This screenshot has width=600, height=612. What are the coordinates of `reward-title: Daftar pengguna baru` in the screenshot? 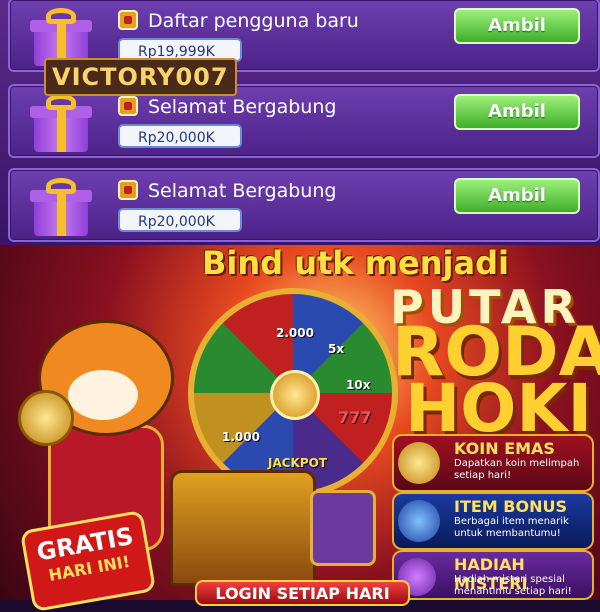 It's located at (253, 21).